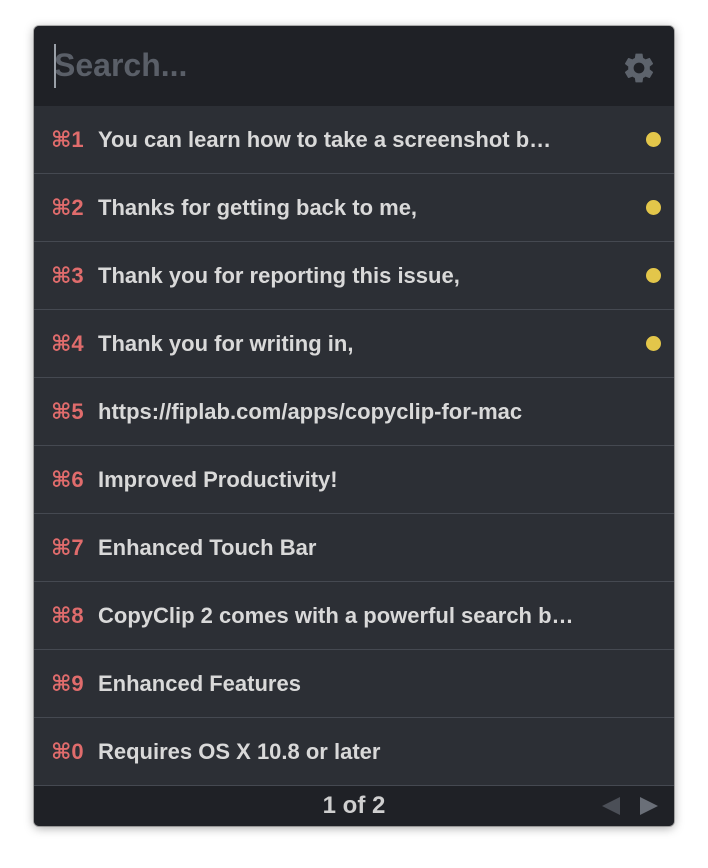 The height and width of the screenshot is (868, 708). What do you see at coordinates (611, 806) in the screenshot?
I see `arrow-left-icon` at bounding box center [611, 806].